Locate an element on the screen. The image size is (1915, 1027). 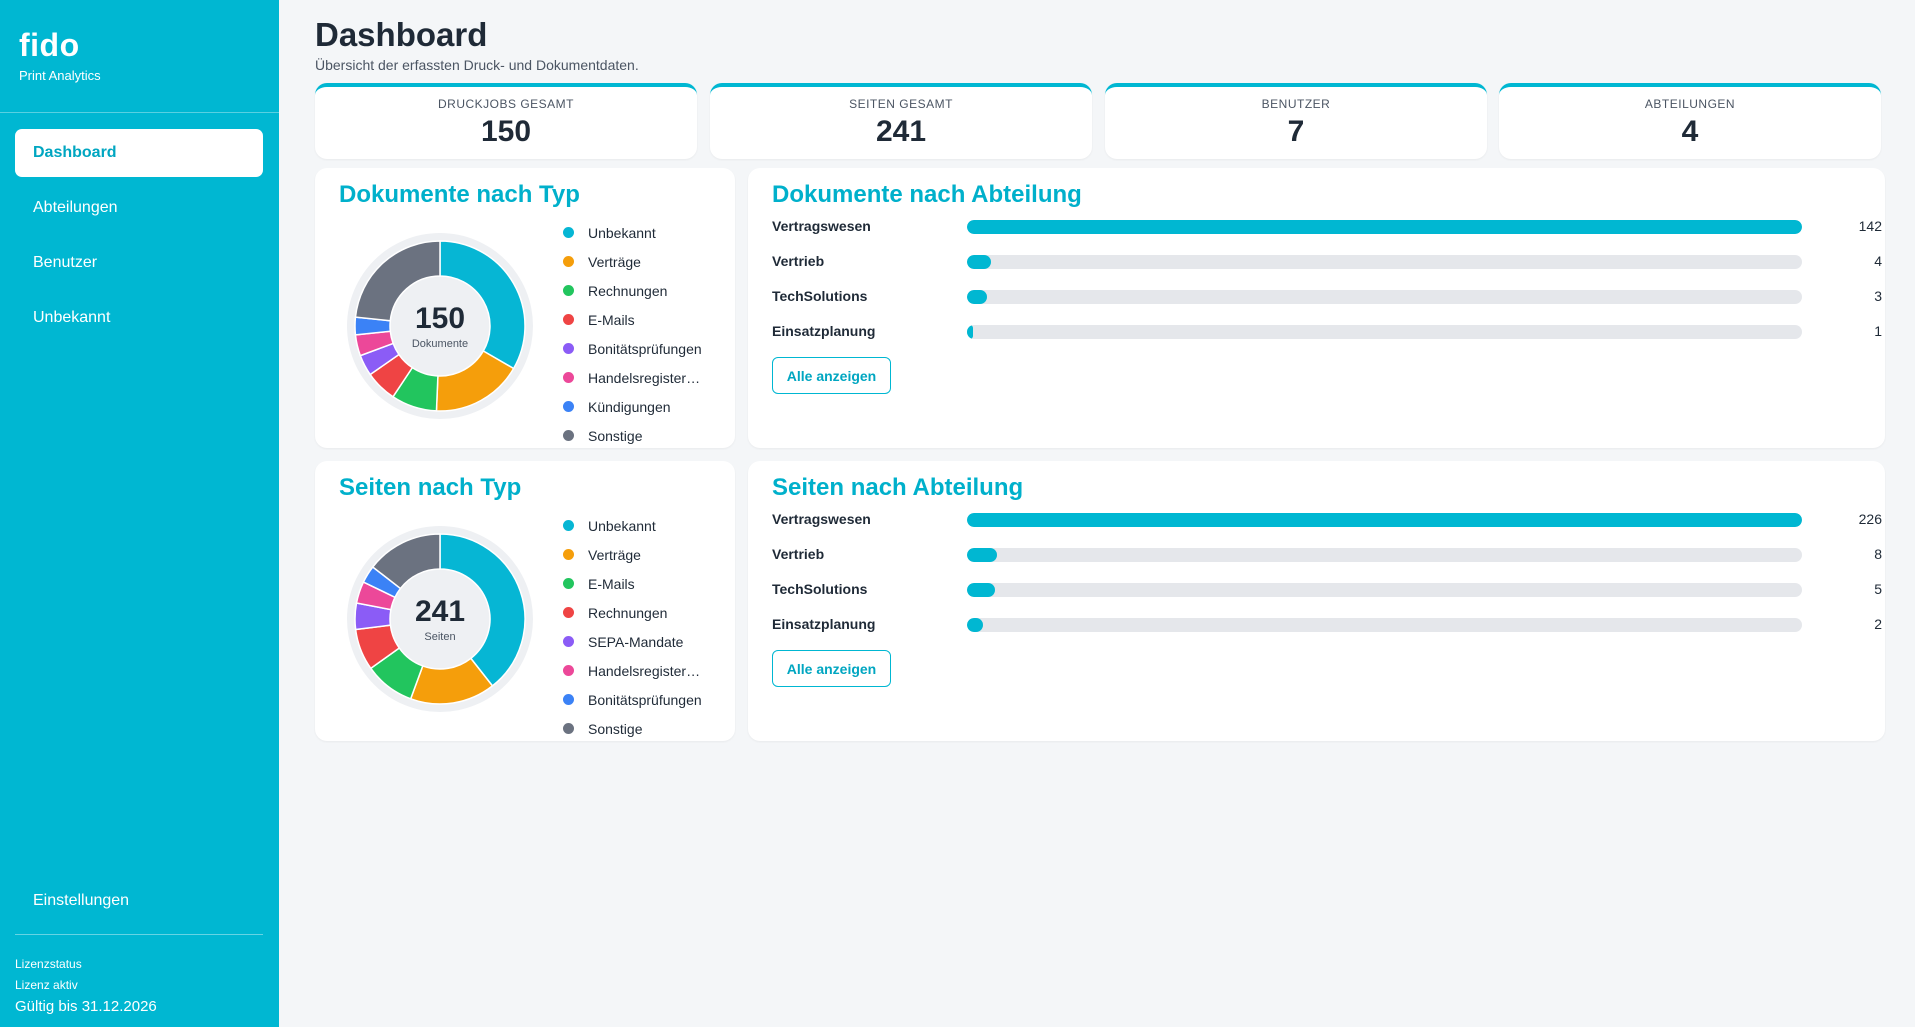
kpi-label: BENUTZER is located at coordinates (1296, 104).